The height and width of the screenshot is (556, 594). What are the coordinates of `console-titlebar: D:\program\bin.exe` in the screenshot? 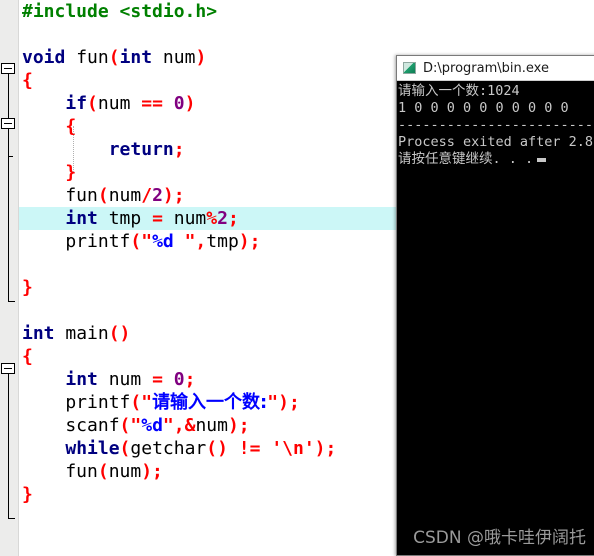 It's located at (495, 68).